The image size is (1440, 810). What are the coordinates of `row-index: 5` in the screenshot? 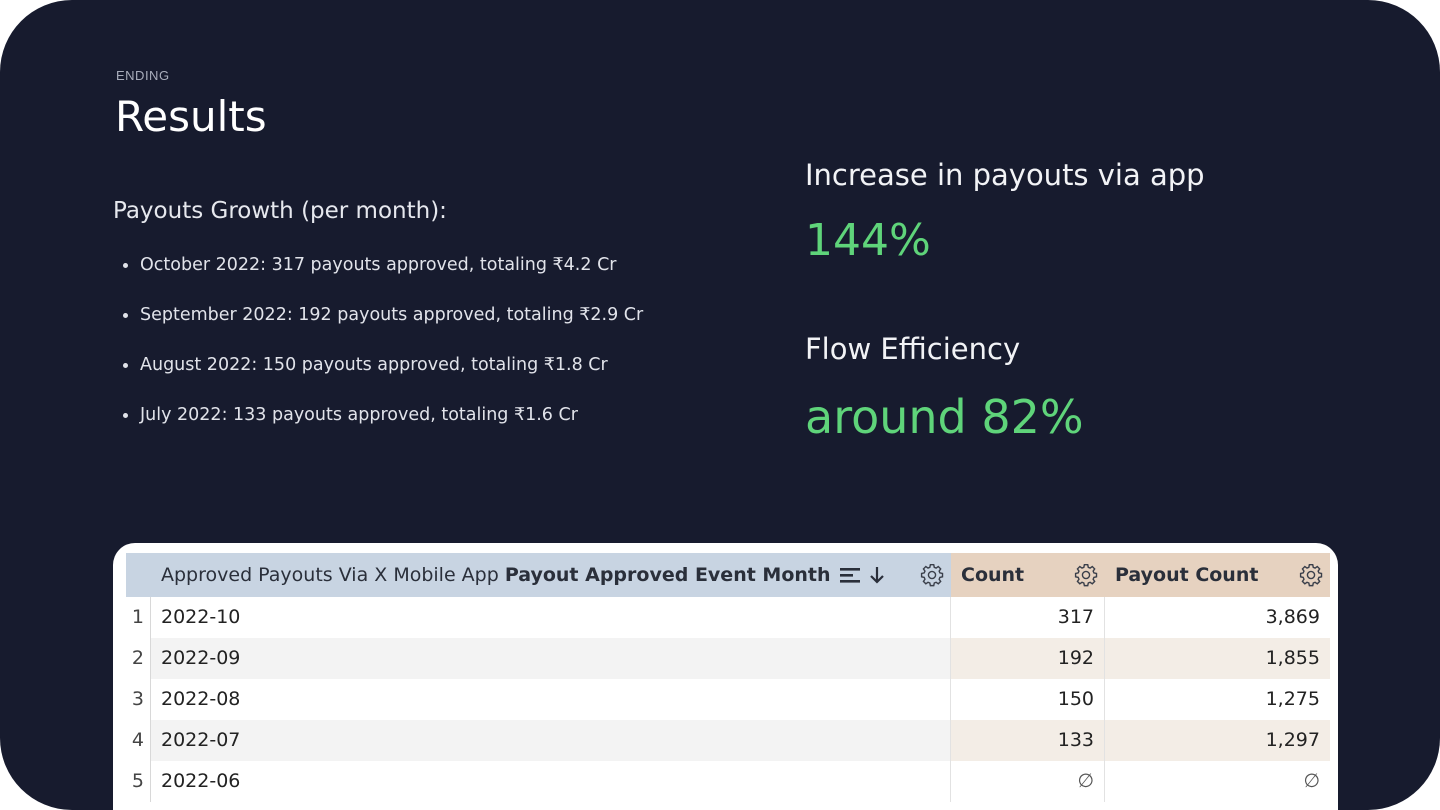 It's located at (138, 781).